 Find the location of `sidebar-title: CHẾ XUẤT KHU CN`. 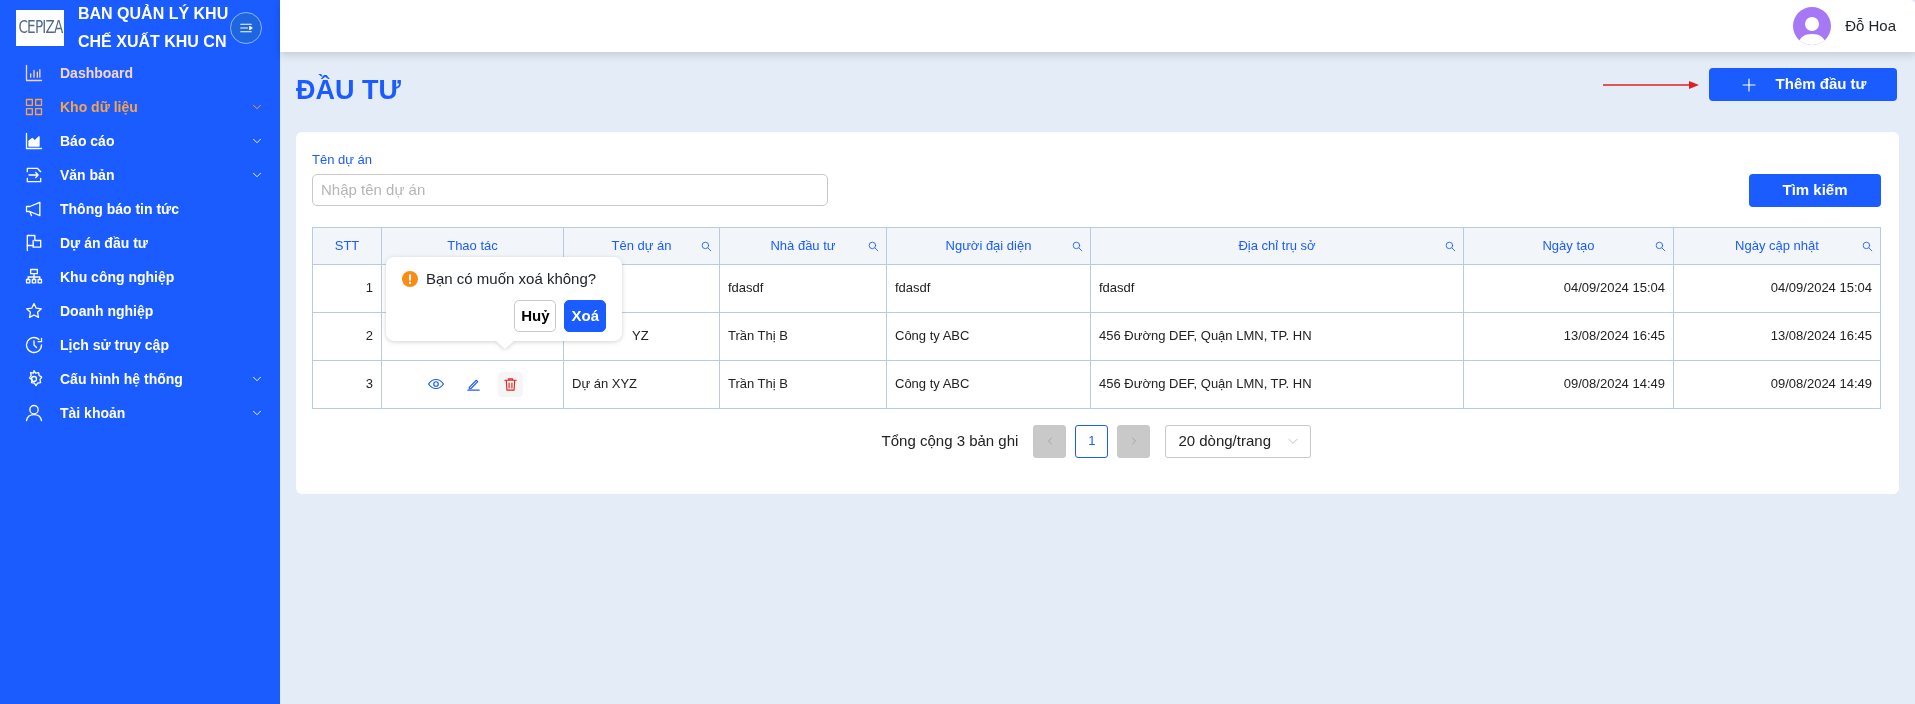

sidebar-title: CHẾ XUẤT KHU CN is located at coordinates (153, 41).